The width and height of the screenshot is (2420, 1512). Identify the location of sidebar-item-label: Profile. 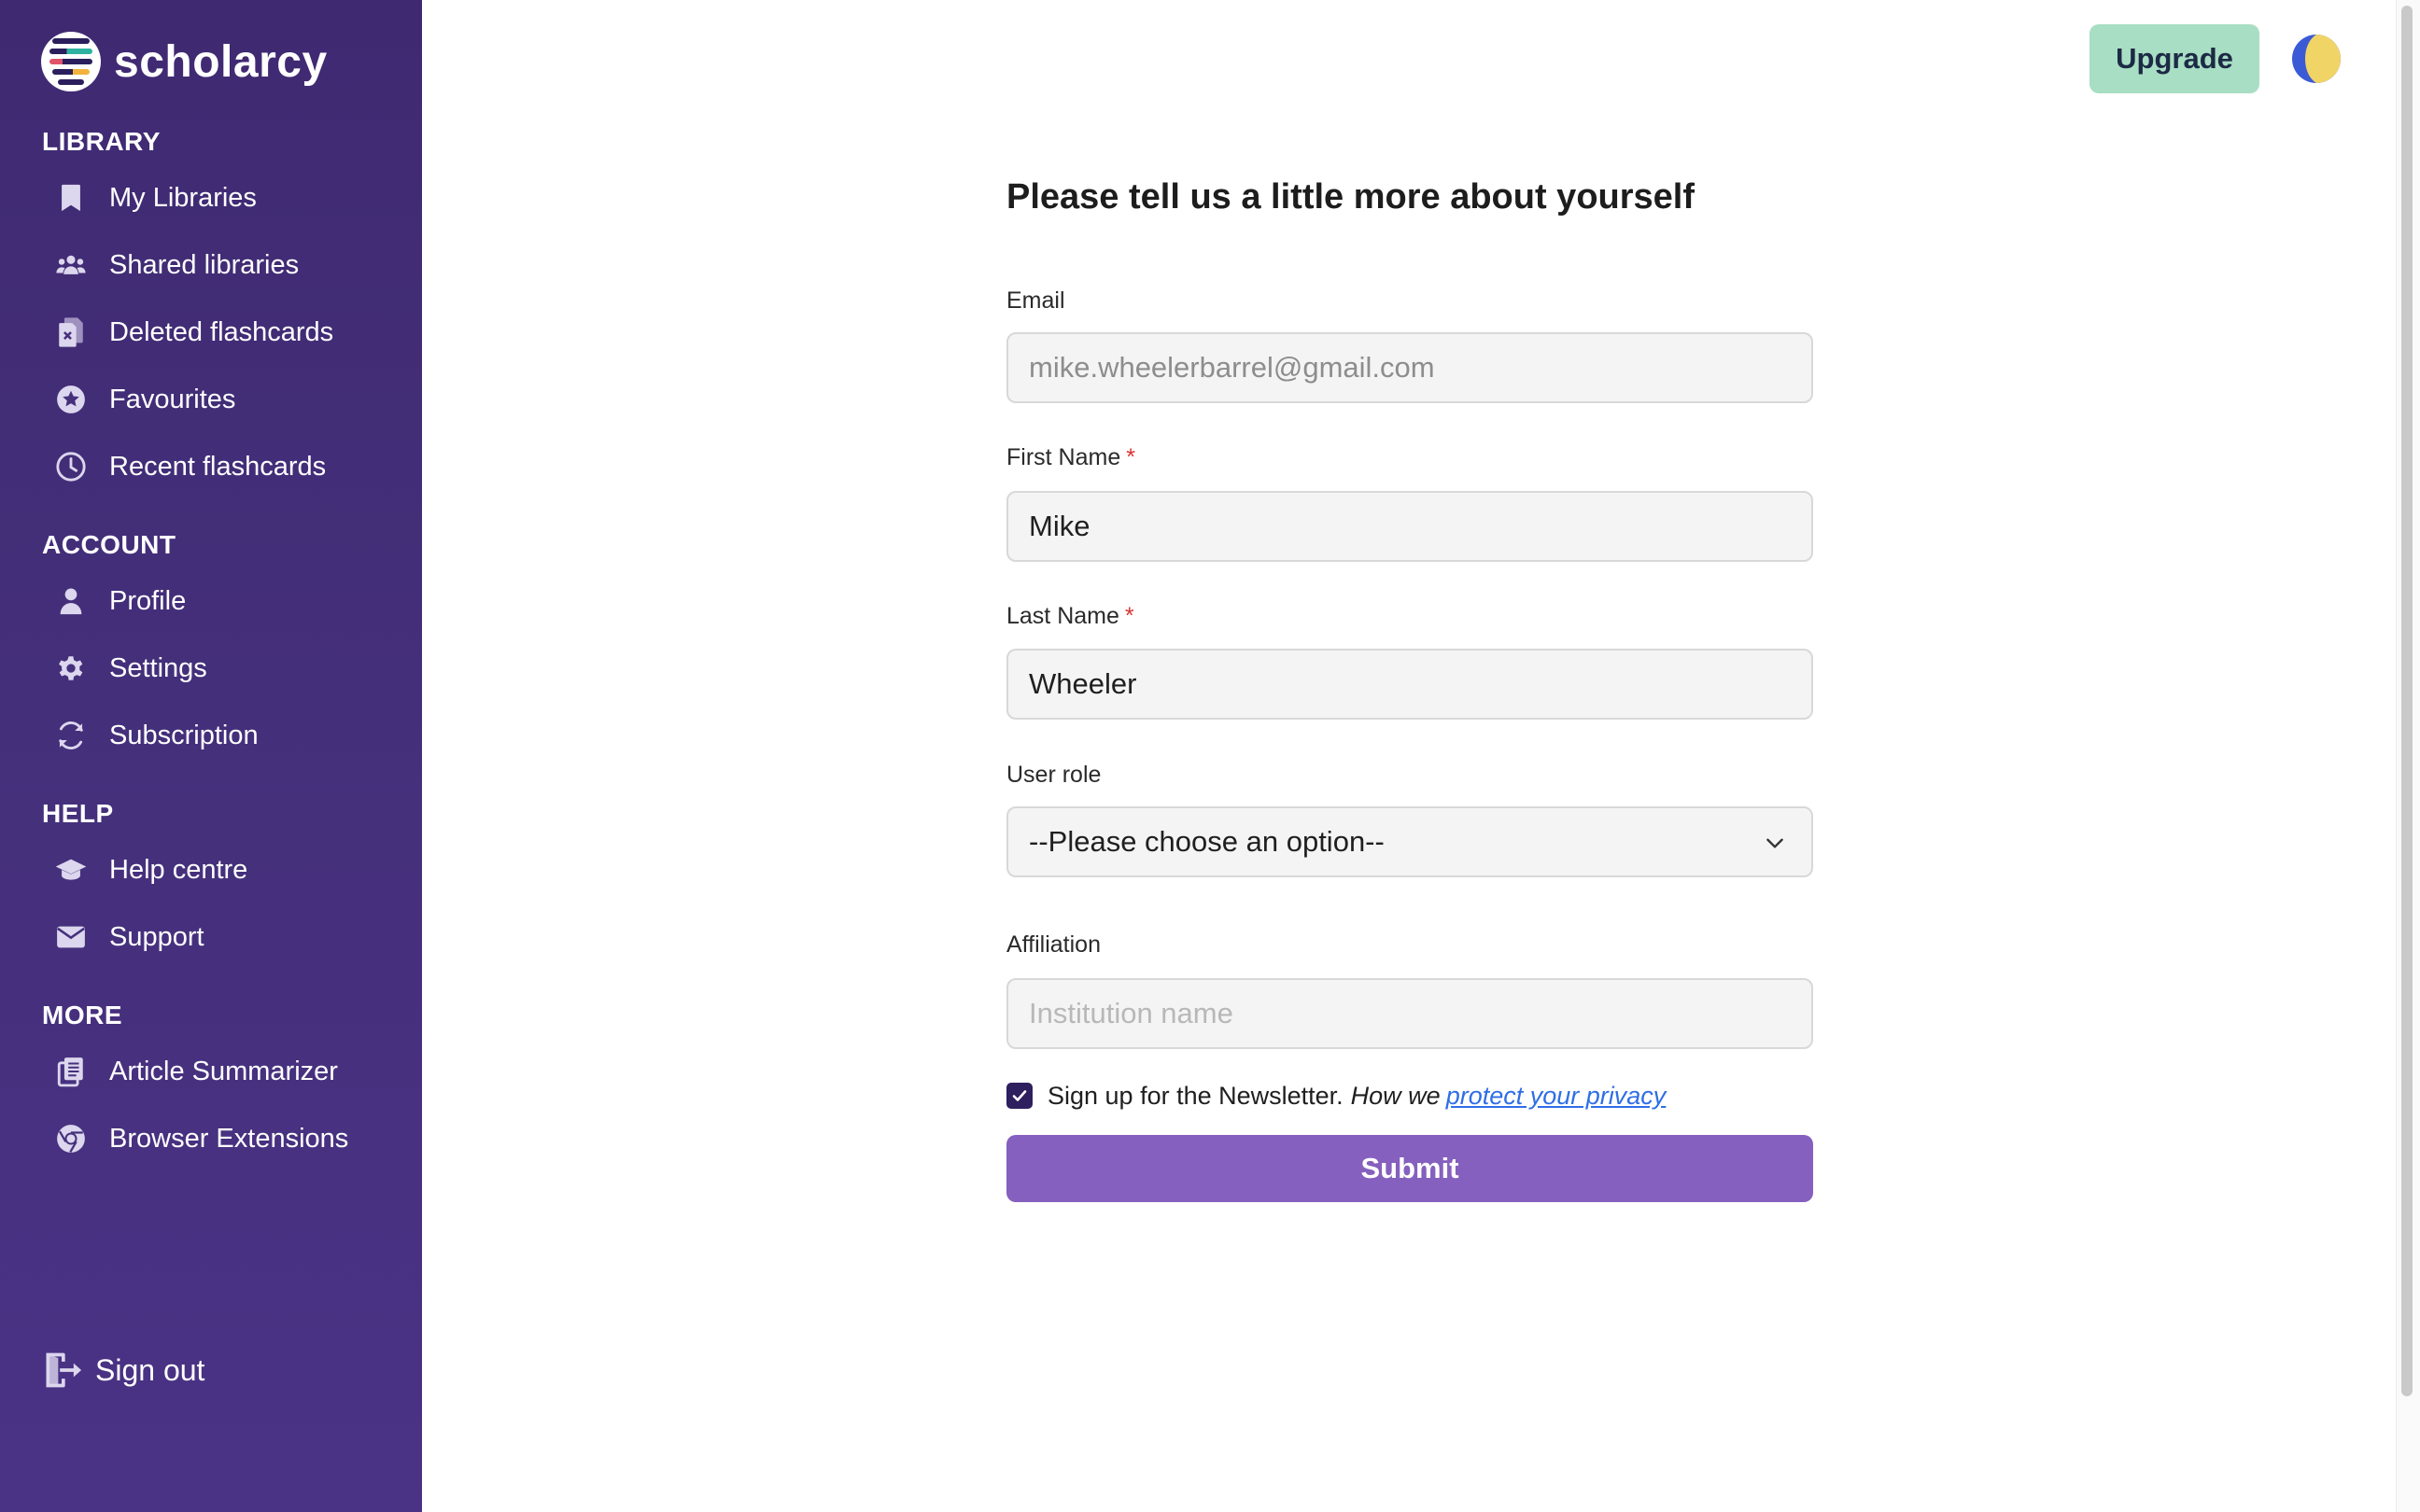
(148, 600).